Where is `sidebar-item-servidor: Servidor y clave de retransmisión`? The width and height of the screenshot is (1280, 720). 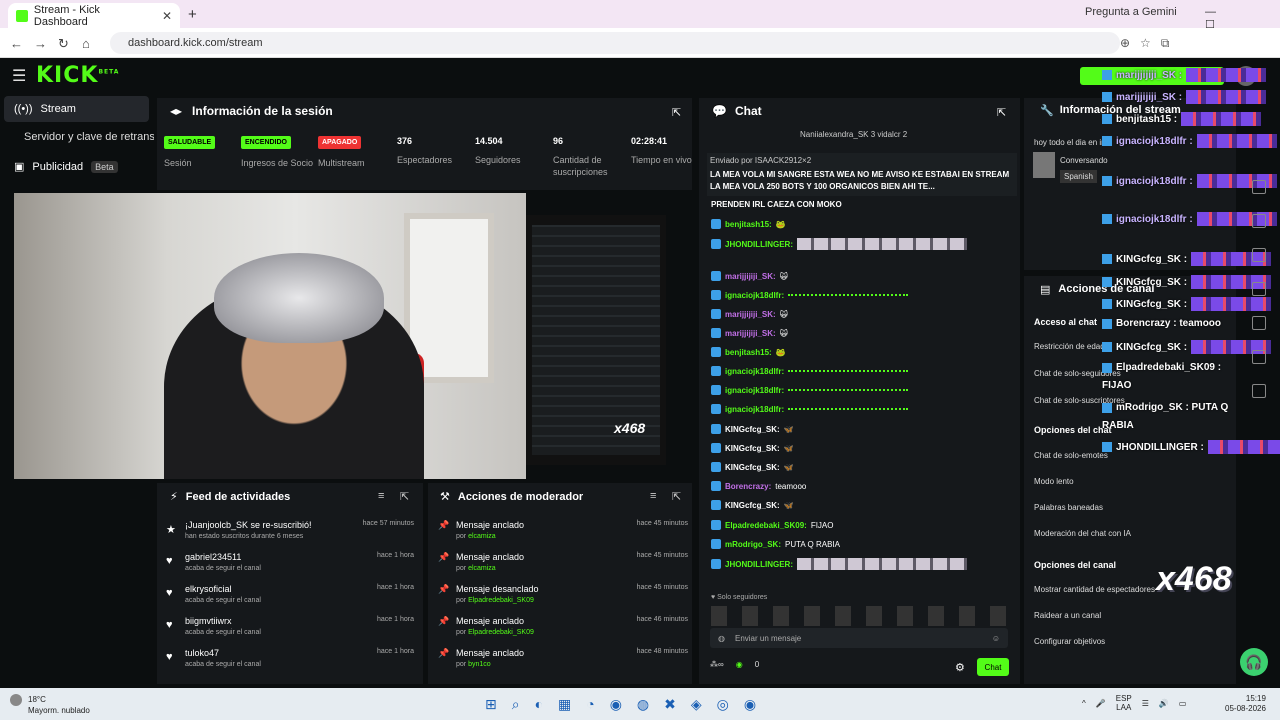 sidebar-item-servidor: Servidor y clave de retransmisión is located at coordinates (89, 137).